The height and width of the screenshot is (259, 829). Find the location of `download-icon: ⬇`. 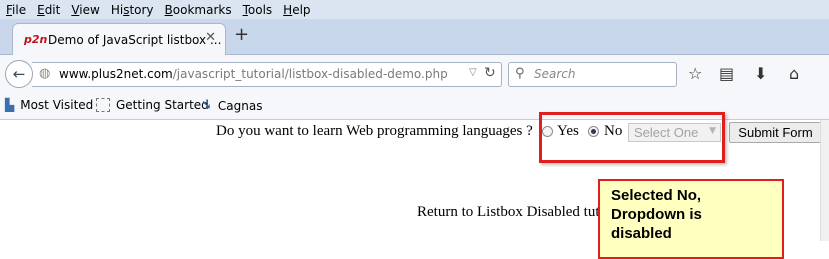

download-icon: ⬇ is located at coordinates (760, 73).